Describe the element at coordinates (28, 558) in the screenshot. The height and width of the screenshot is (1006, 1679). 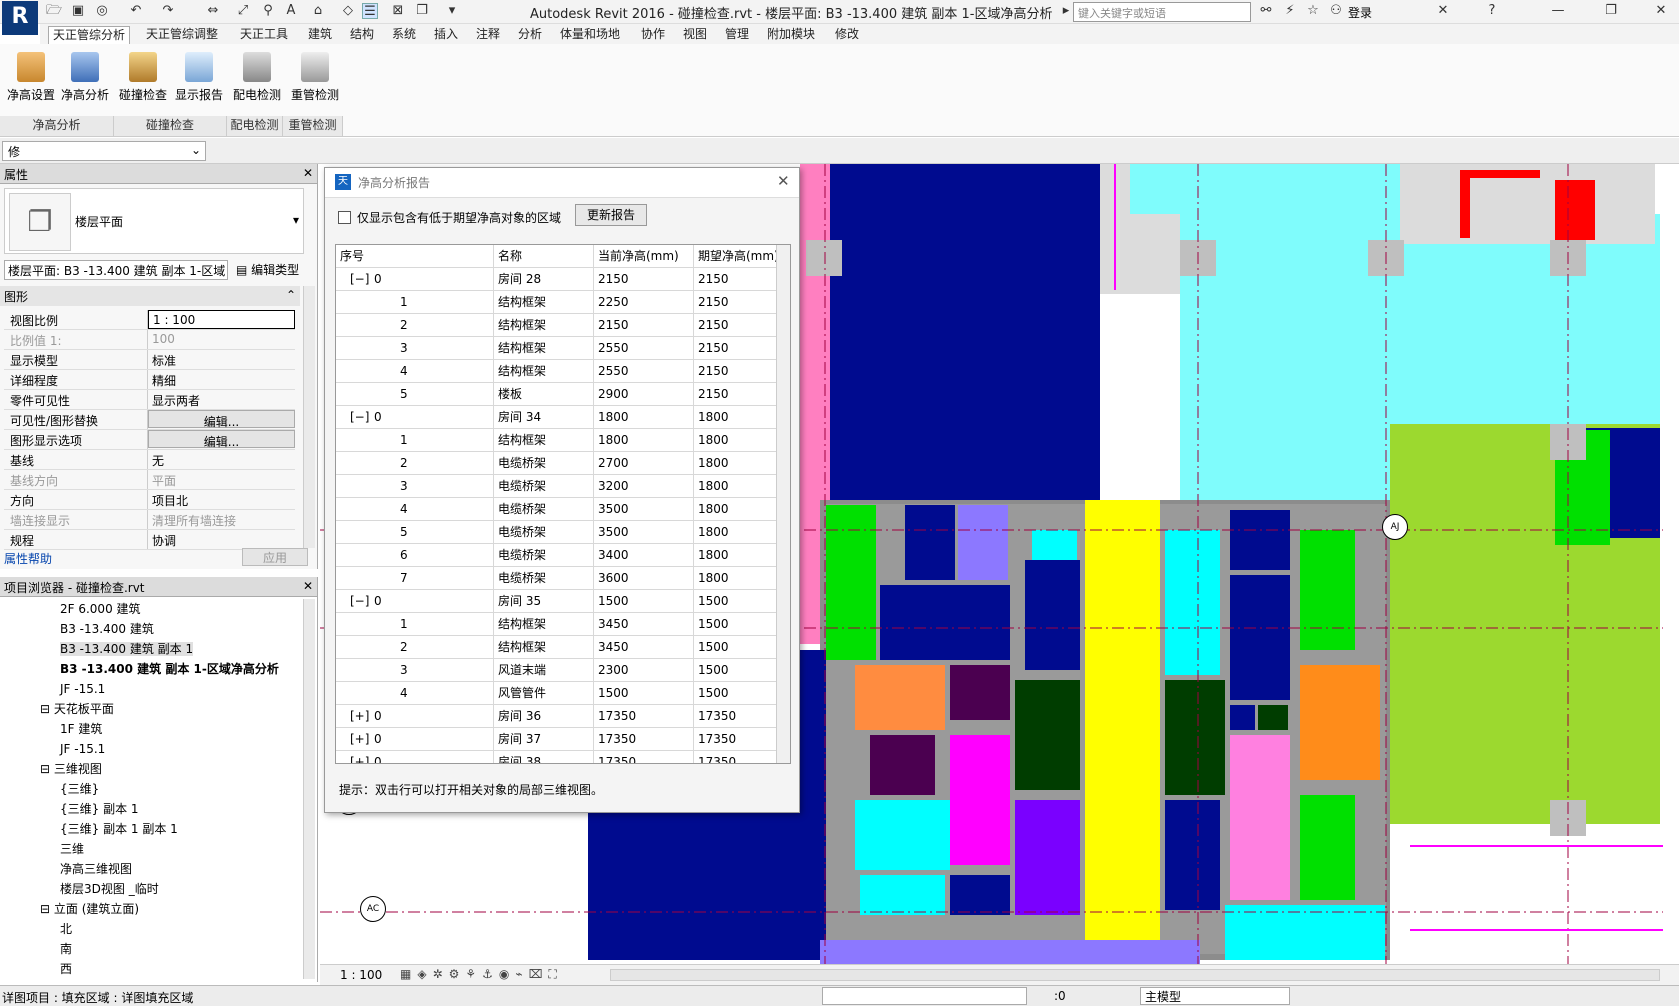
I see `properties-help-link: 属性帮助` at that location.